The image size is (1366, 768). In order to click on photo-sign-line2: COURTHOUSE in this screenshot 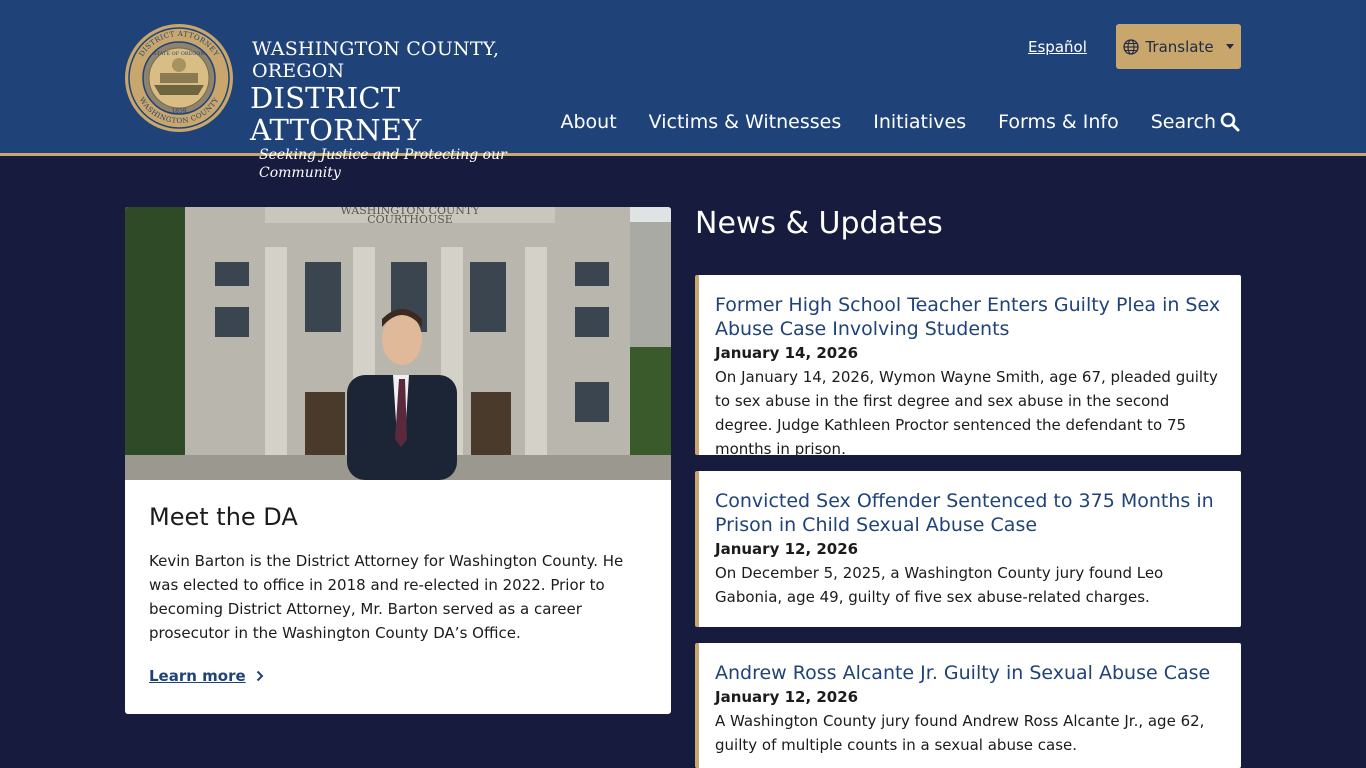, I will do `click(410, 219)`.